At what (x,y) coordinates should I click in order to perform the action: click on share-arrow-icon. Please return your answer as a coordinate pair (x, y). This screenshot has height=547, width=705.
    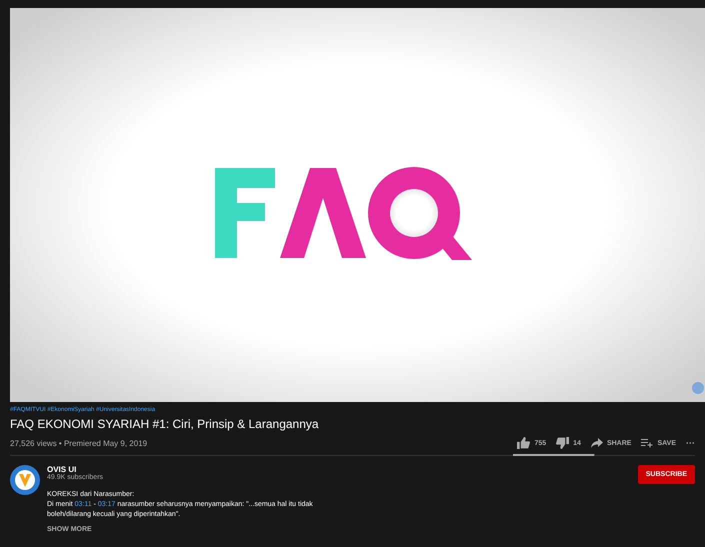
    Looking at the image, I should click on (596, 443).